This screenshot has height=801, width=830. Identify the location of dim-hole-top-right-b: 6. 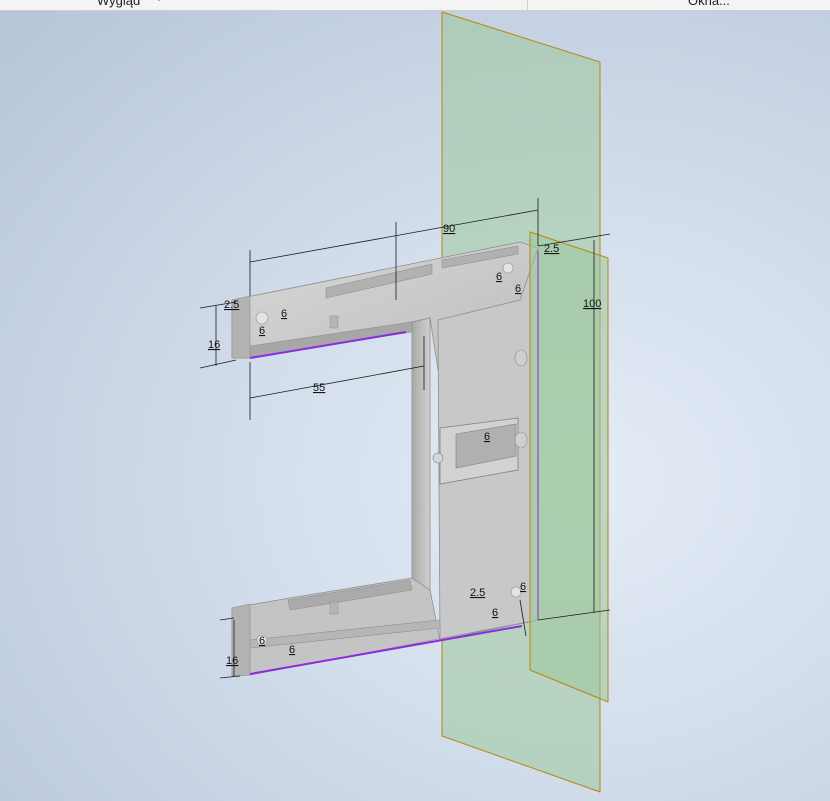
(518, 289).